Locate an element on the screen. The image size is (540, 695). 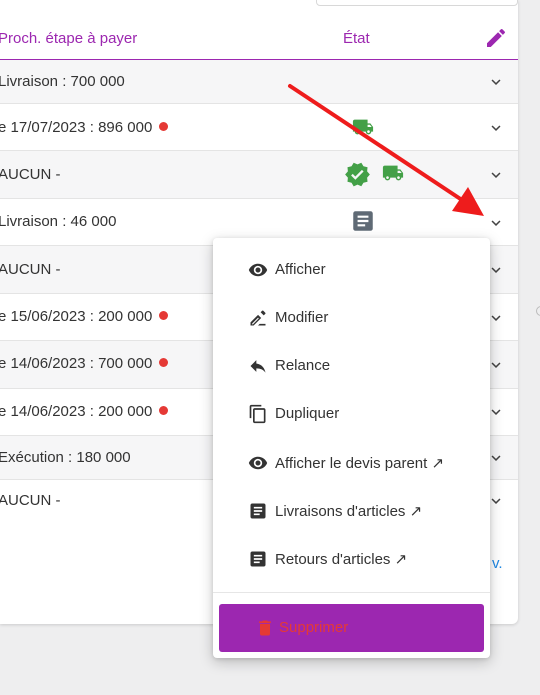
table-header: Proch. étape à payer État is located at coordinates (259, 37).